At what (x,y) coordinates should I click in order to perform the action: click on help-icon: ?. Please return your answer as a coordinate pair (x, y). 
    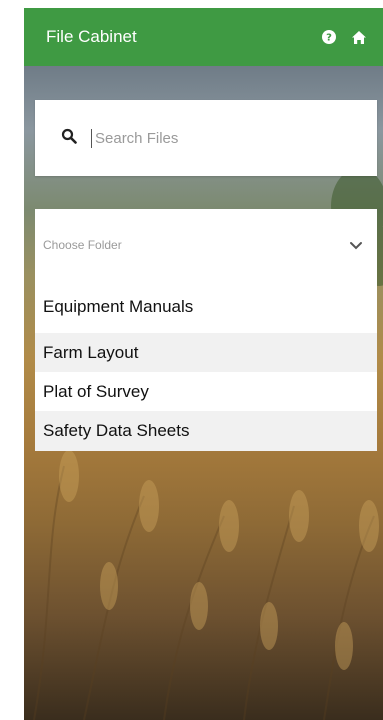
    Looking at the image, I should click on (329, 37).